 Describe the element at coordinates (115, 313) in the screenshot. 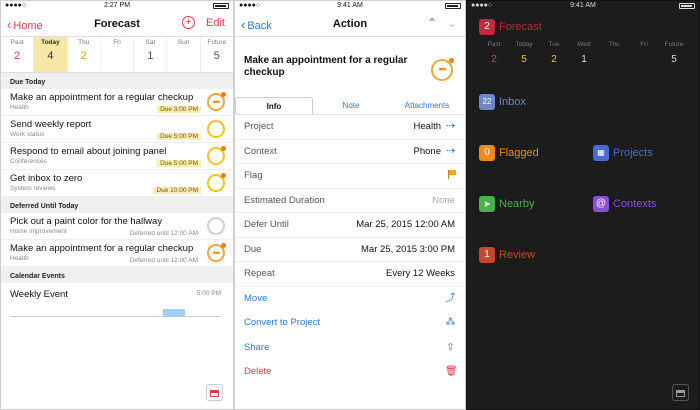

I see `event-timeline` at that location.